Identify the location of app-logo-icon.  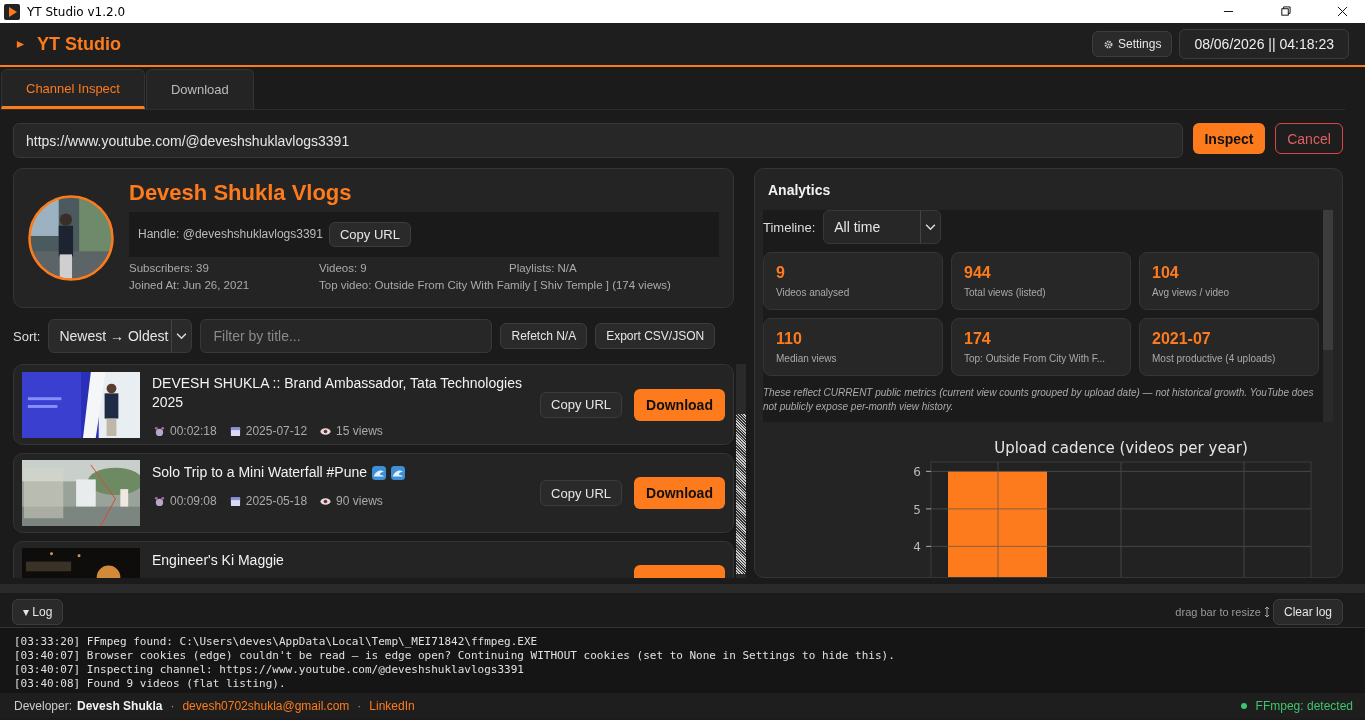
(12, 11).